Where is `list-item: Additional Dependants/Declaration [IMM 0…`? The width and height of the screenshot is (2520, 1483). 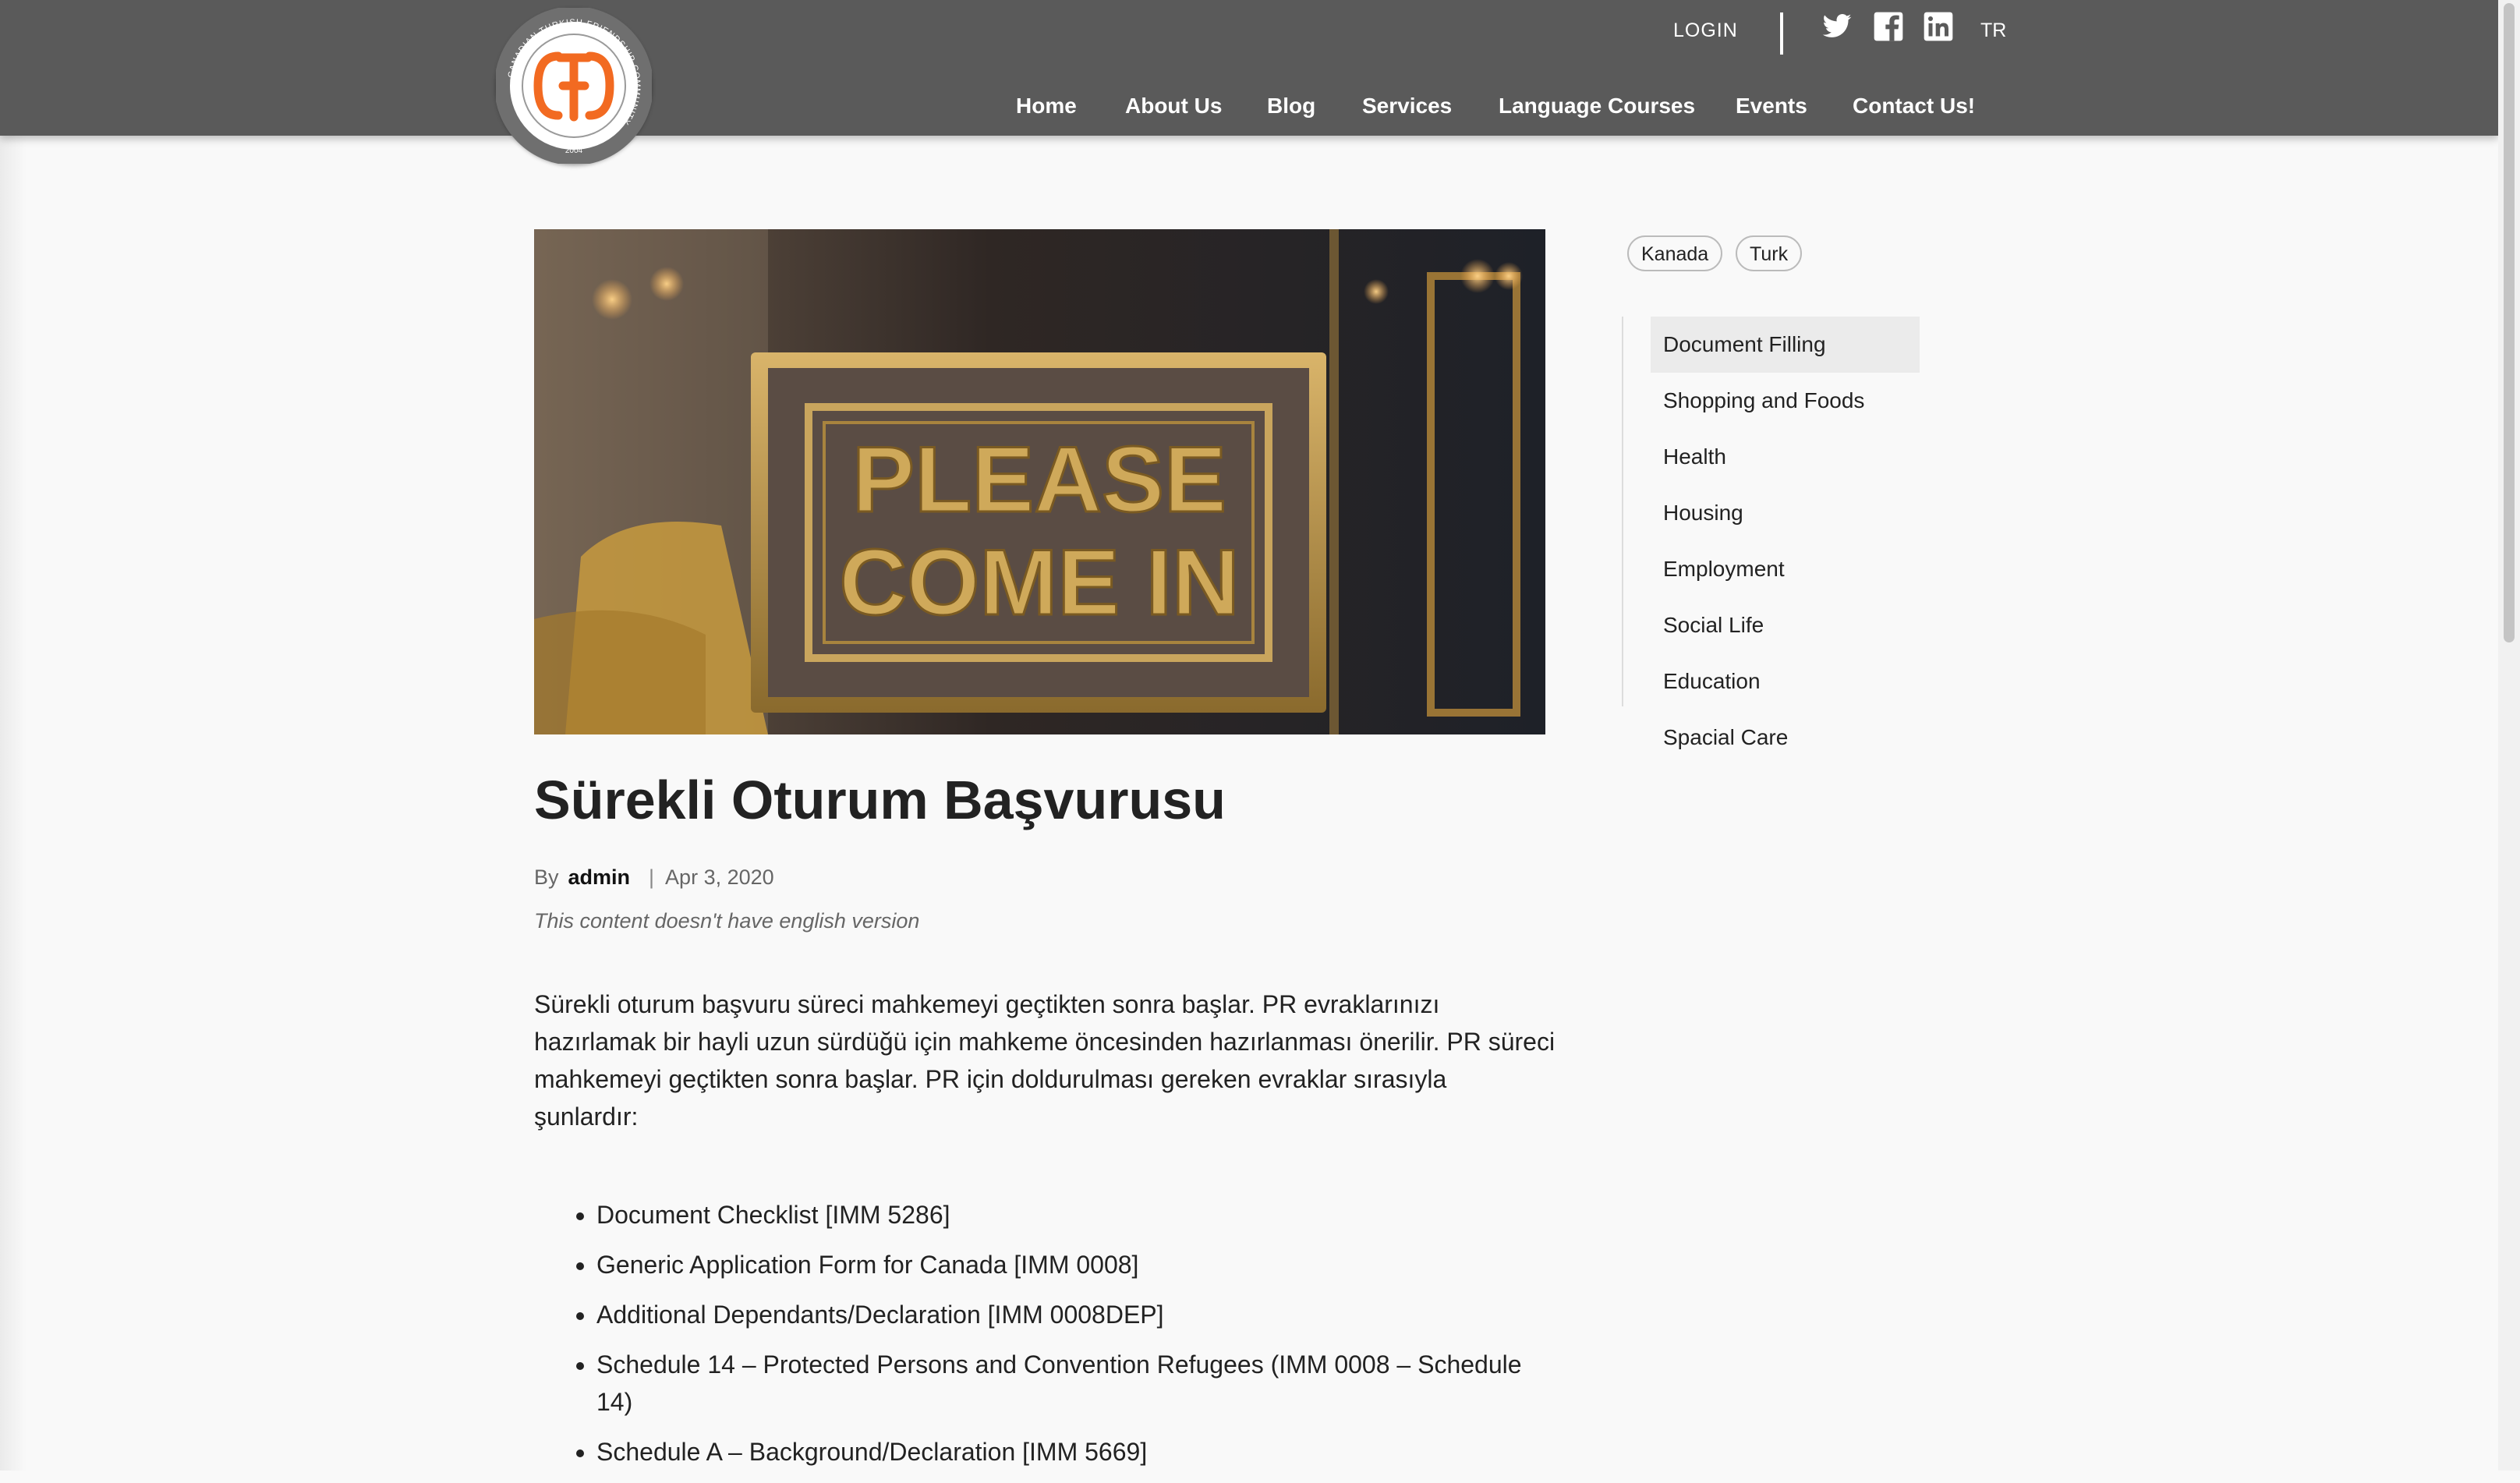
list-item: Additional Dependants/Declaration [IMM 0… is located at coordinates (1076, 1315).